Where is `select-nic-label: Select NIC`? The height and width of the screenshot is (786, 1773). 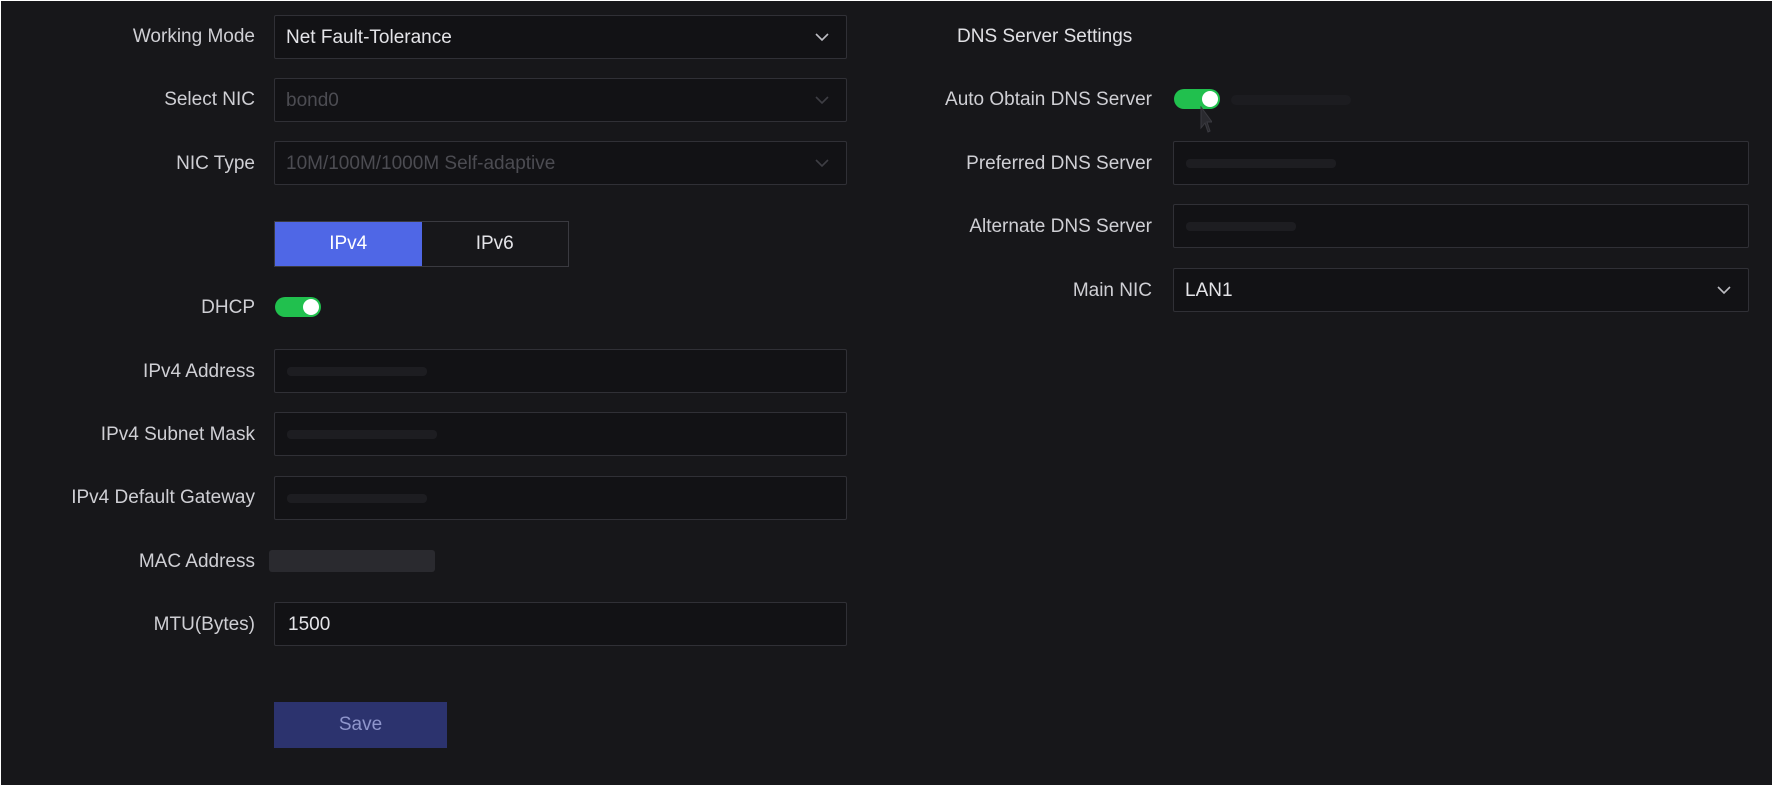 select-nic-label: Select NIC is located at coordinates (209, 99).